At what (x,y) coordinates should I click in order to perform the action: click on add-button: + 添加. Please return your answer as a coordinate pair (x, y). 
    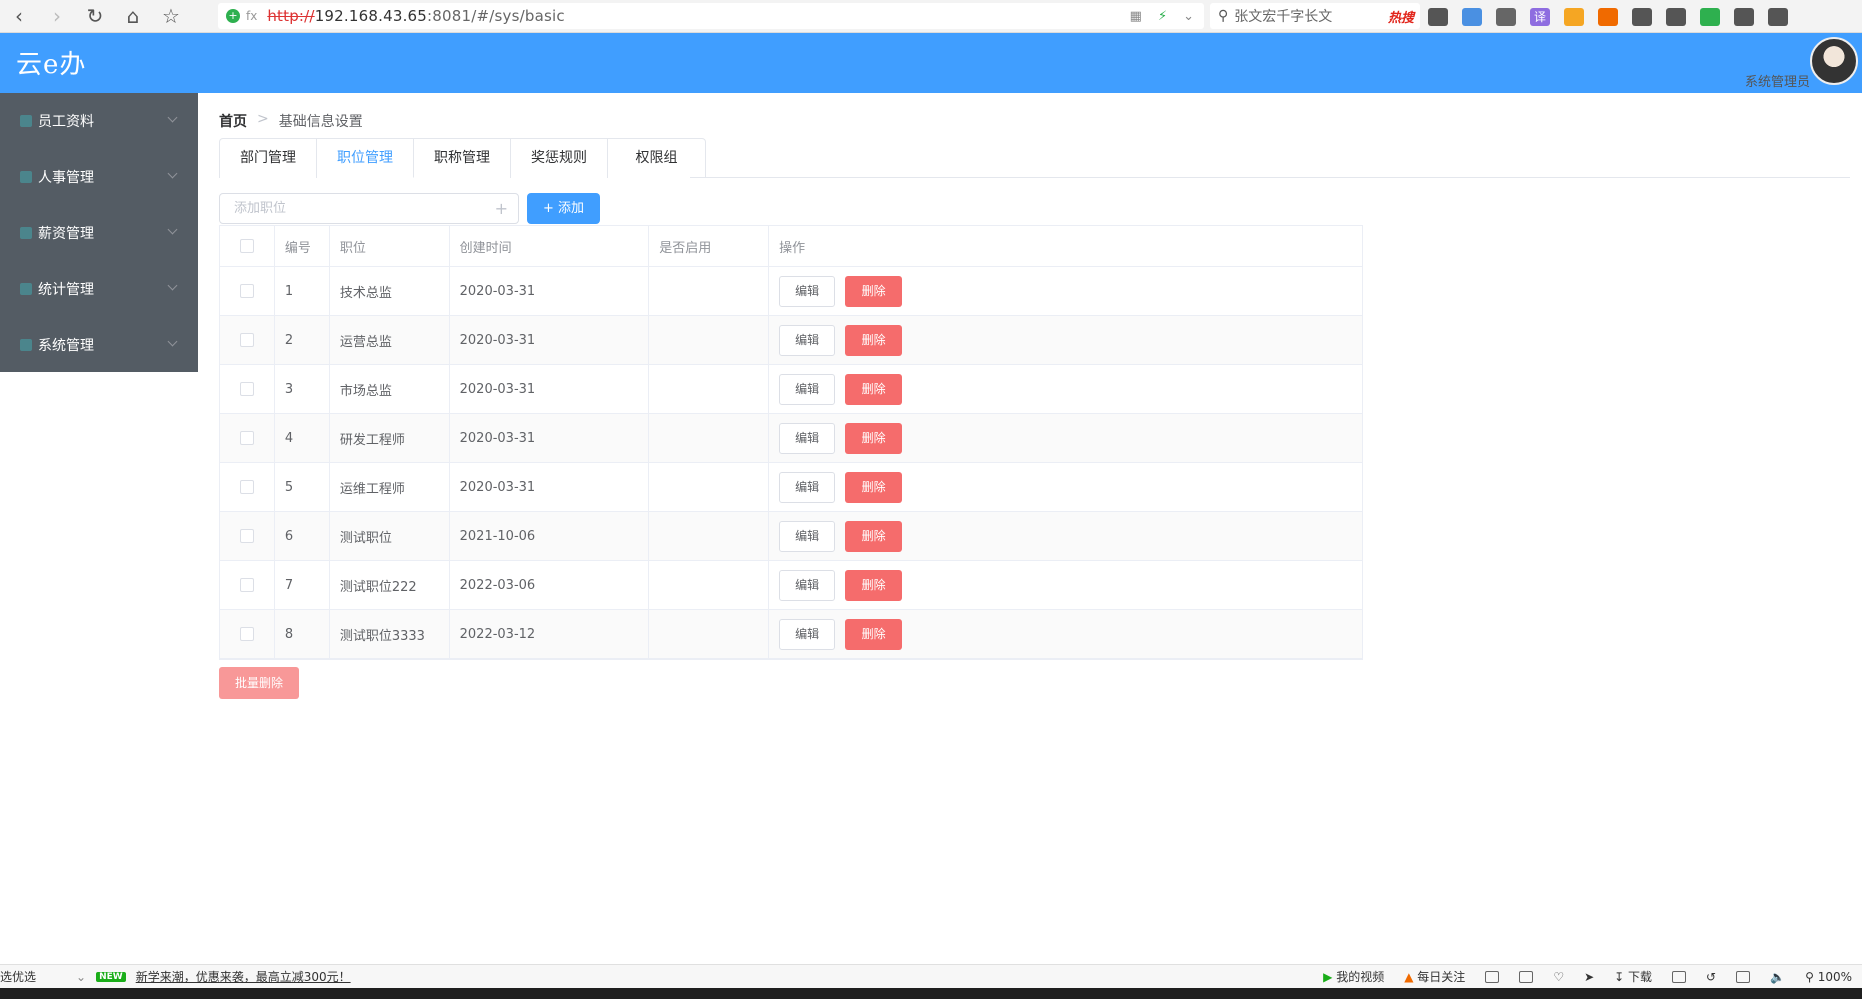
    Looking at the image, I should click on (563, 208).